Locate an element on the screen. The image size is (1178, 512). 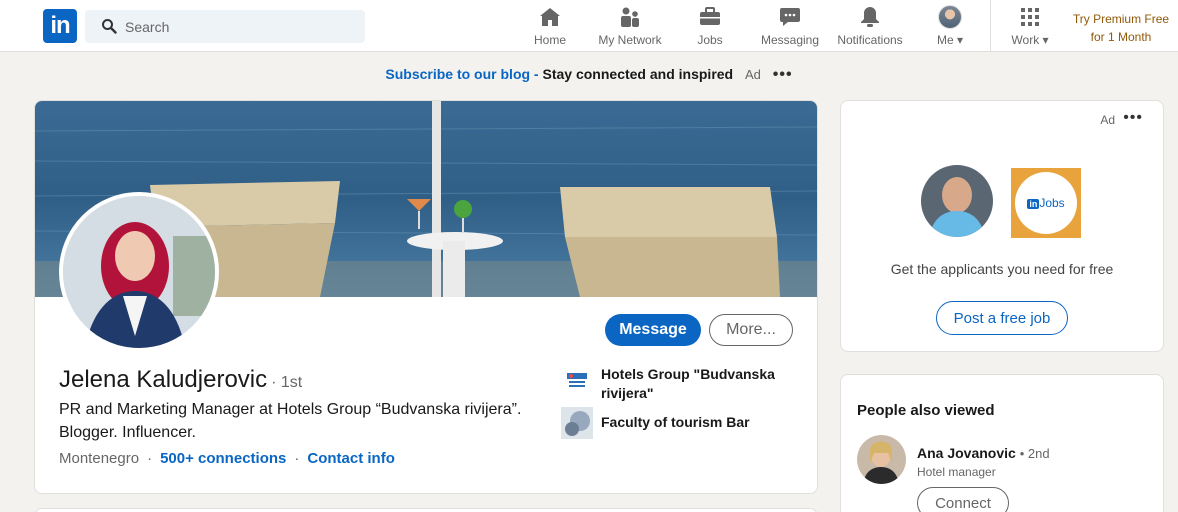
nav-home: Home is located at coordinates (550, 27).